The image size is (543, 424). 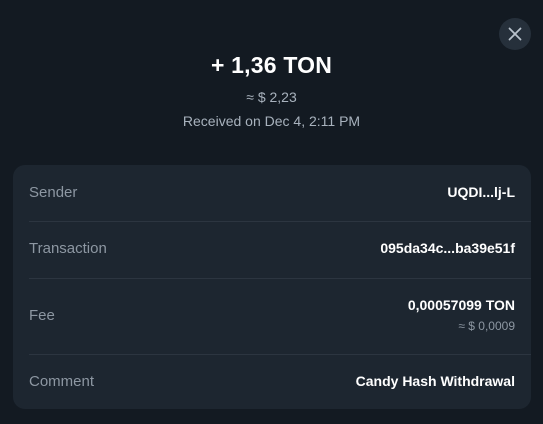 I want to click on comment-value: Candy Hash Withdrawal, so click(x=435, y=381).